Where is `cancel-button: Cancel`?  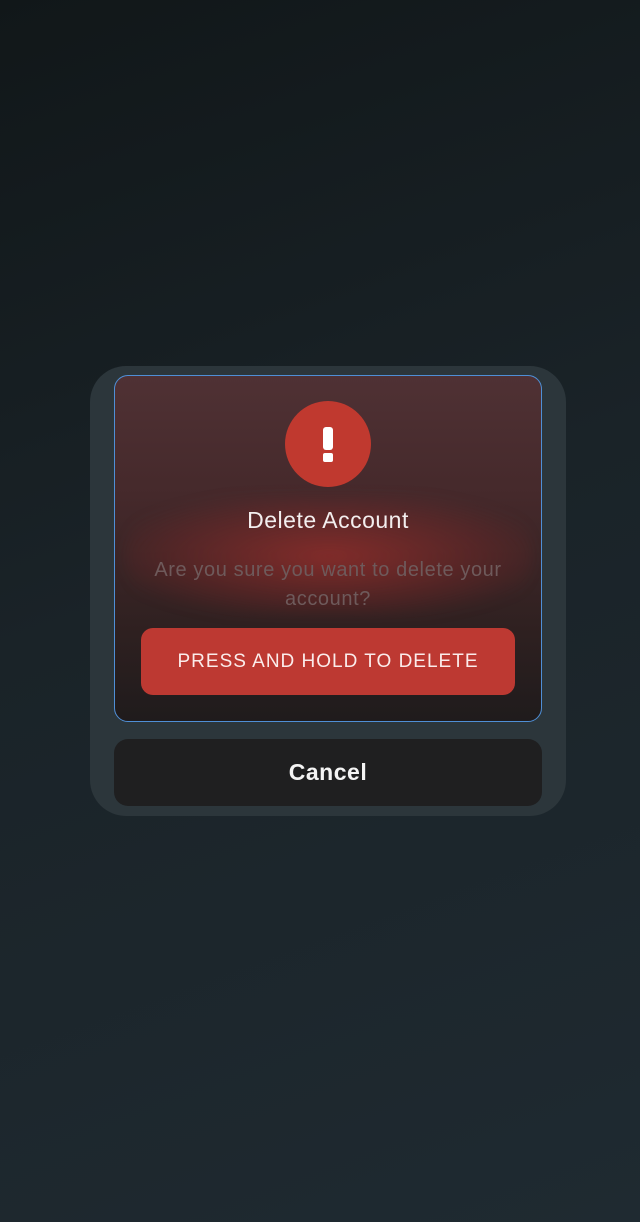
cancel-button: Cancel is located at coordinates (328, 772).